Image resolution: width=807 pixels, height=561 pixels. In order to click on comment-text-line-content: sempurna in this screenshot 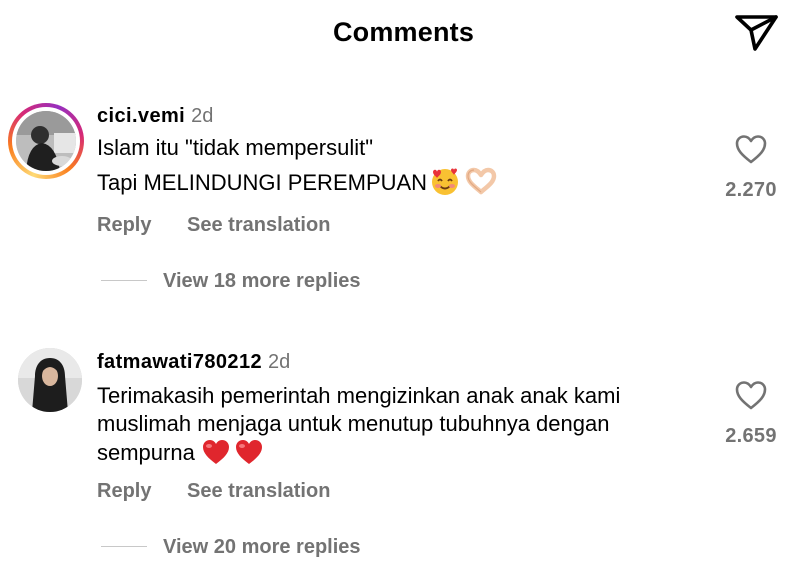, I will do `click(146, 452)`.